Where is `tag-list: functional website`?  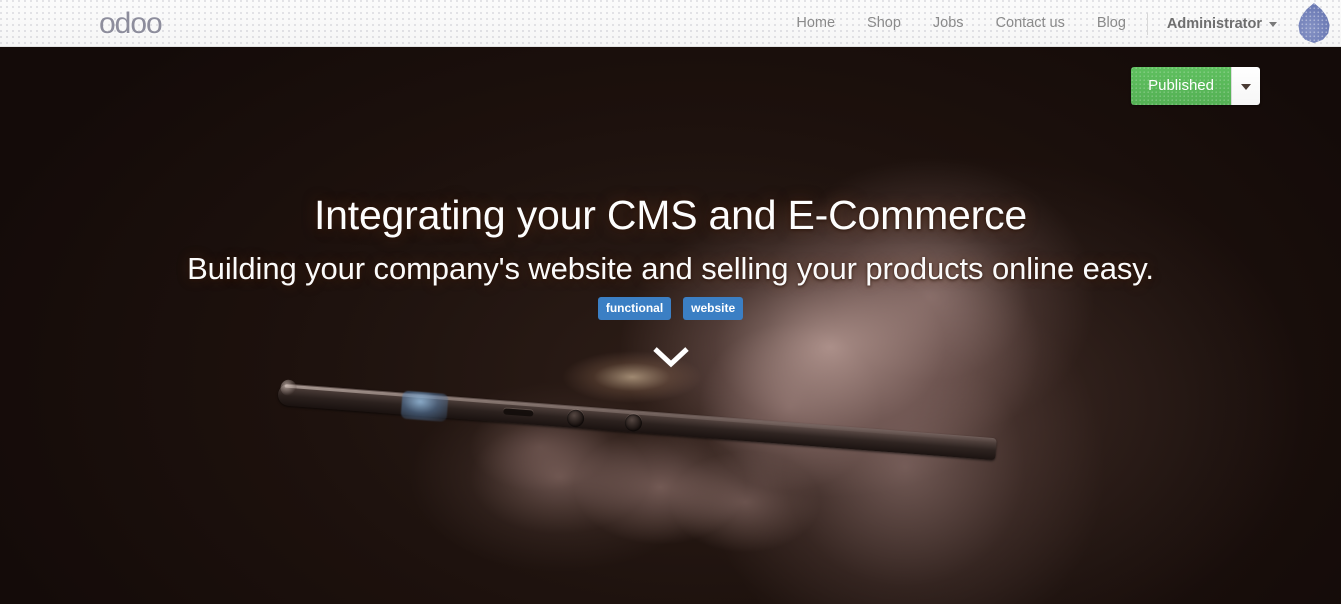
tag-list: functional website is located at coordinates (670, 308).